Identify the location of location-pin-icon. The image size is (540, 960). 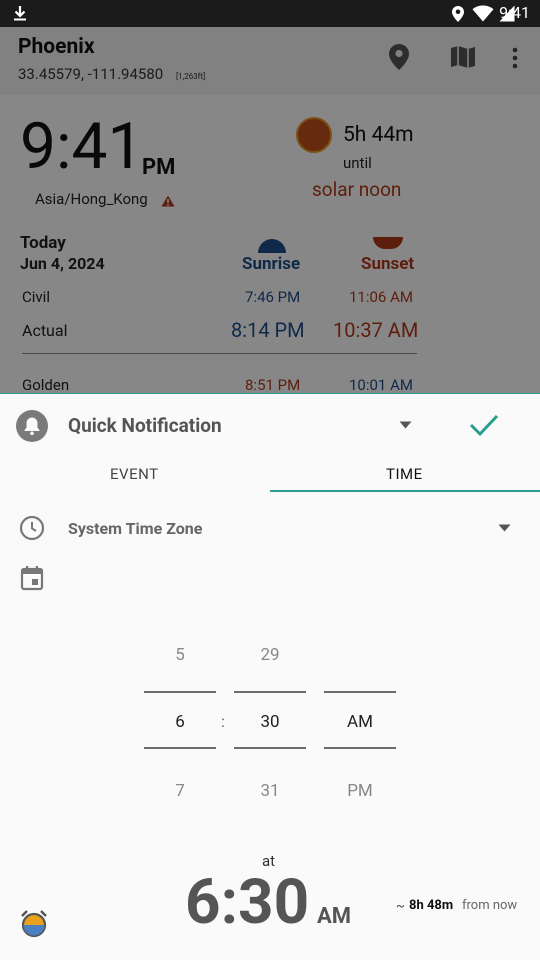
(458, 14).